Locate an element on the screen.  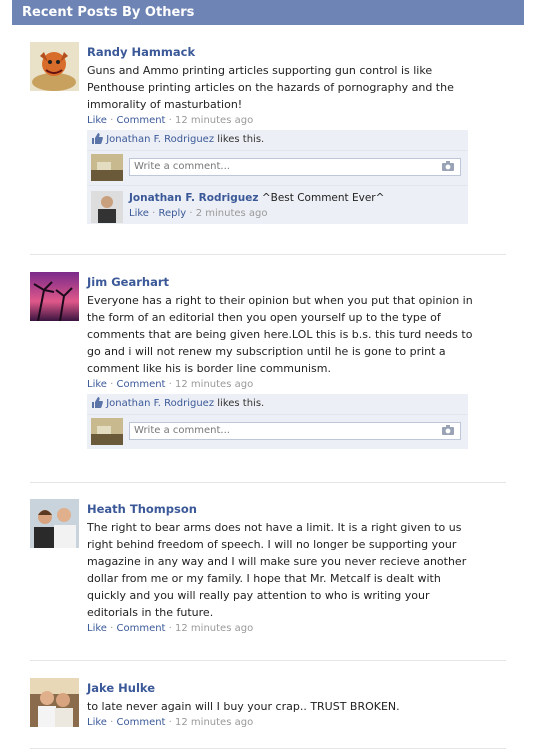
section-title: Recent Posts By Others is located at coordinates (108, 12).